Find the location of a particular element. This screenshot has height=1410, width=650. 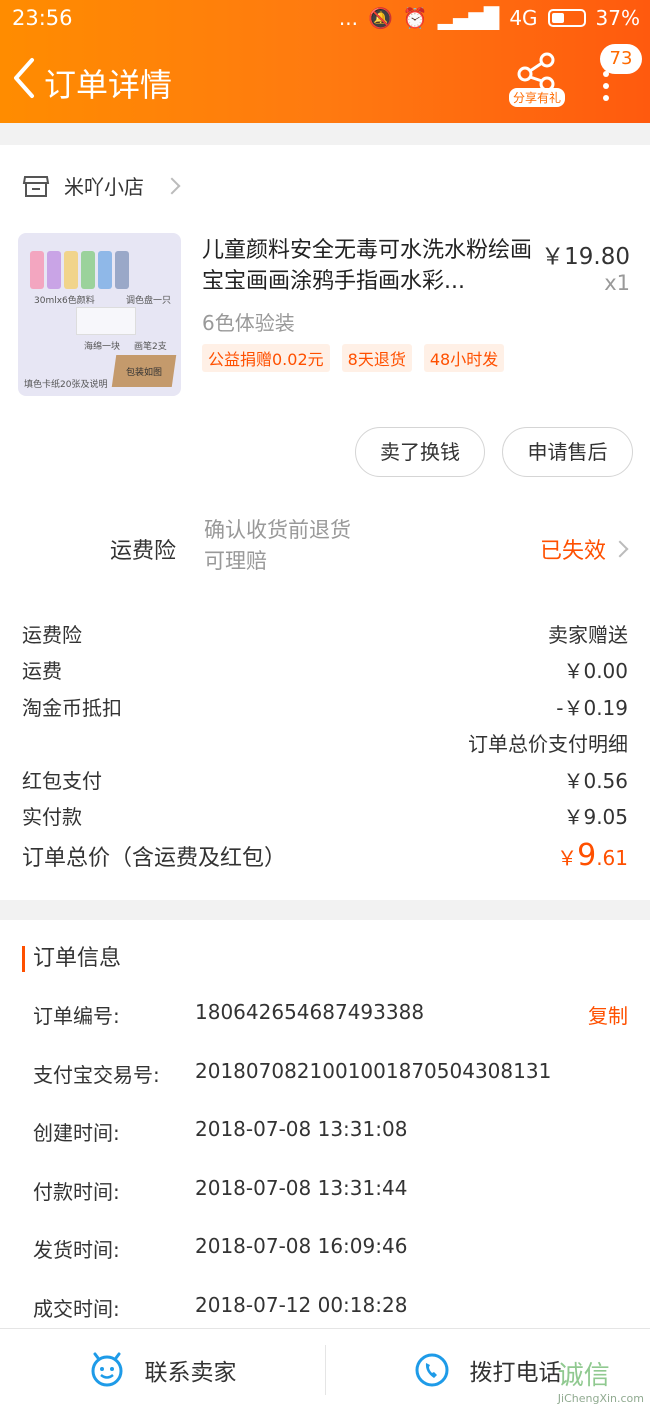

image-caption: 调色盘一只 is located at coordinates (149, 301).